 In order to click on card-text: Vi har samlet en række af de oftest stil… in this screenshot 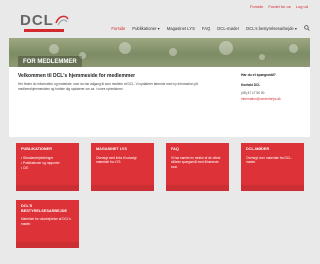, I will do `click(196, 162)`.